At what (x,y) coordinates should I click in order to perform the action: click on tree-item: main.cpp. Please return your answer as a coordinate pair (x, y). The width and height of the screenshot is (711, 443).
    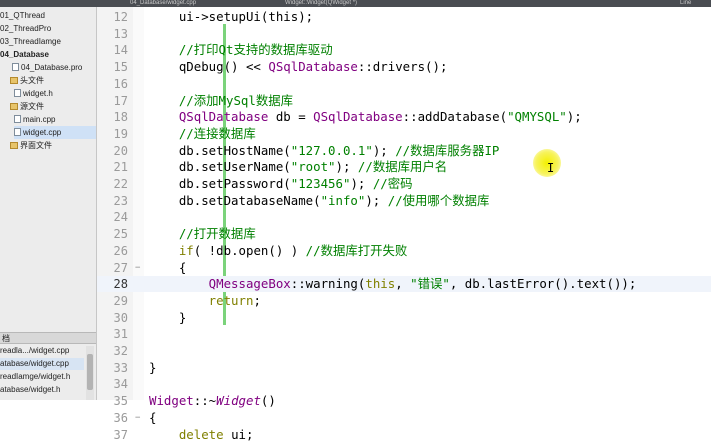
    Looking at the image, I should click on (55, 119).